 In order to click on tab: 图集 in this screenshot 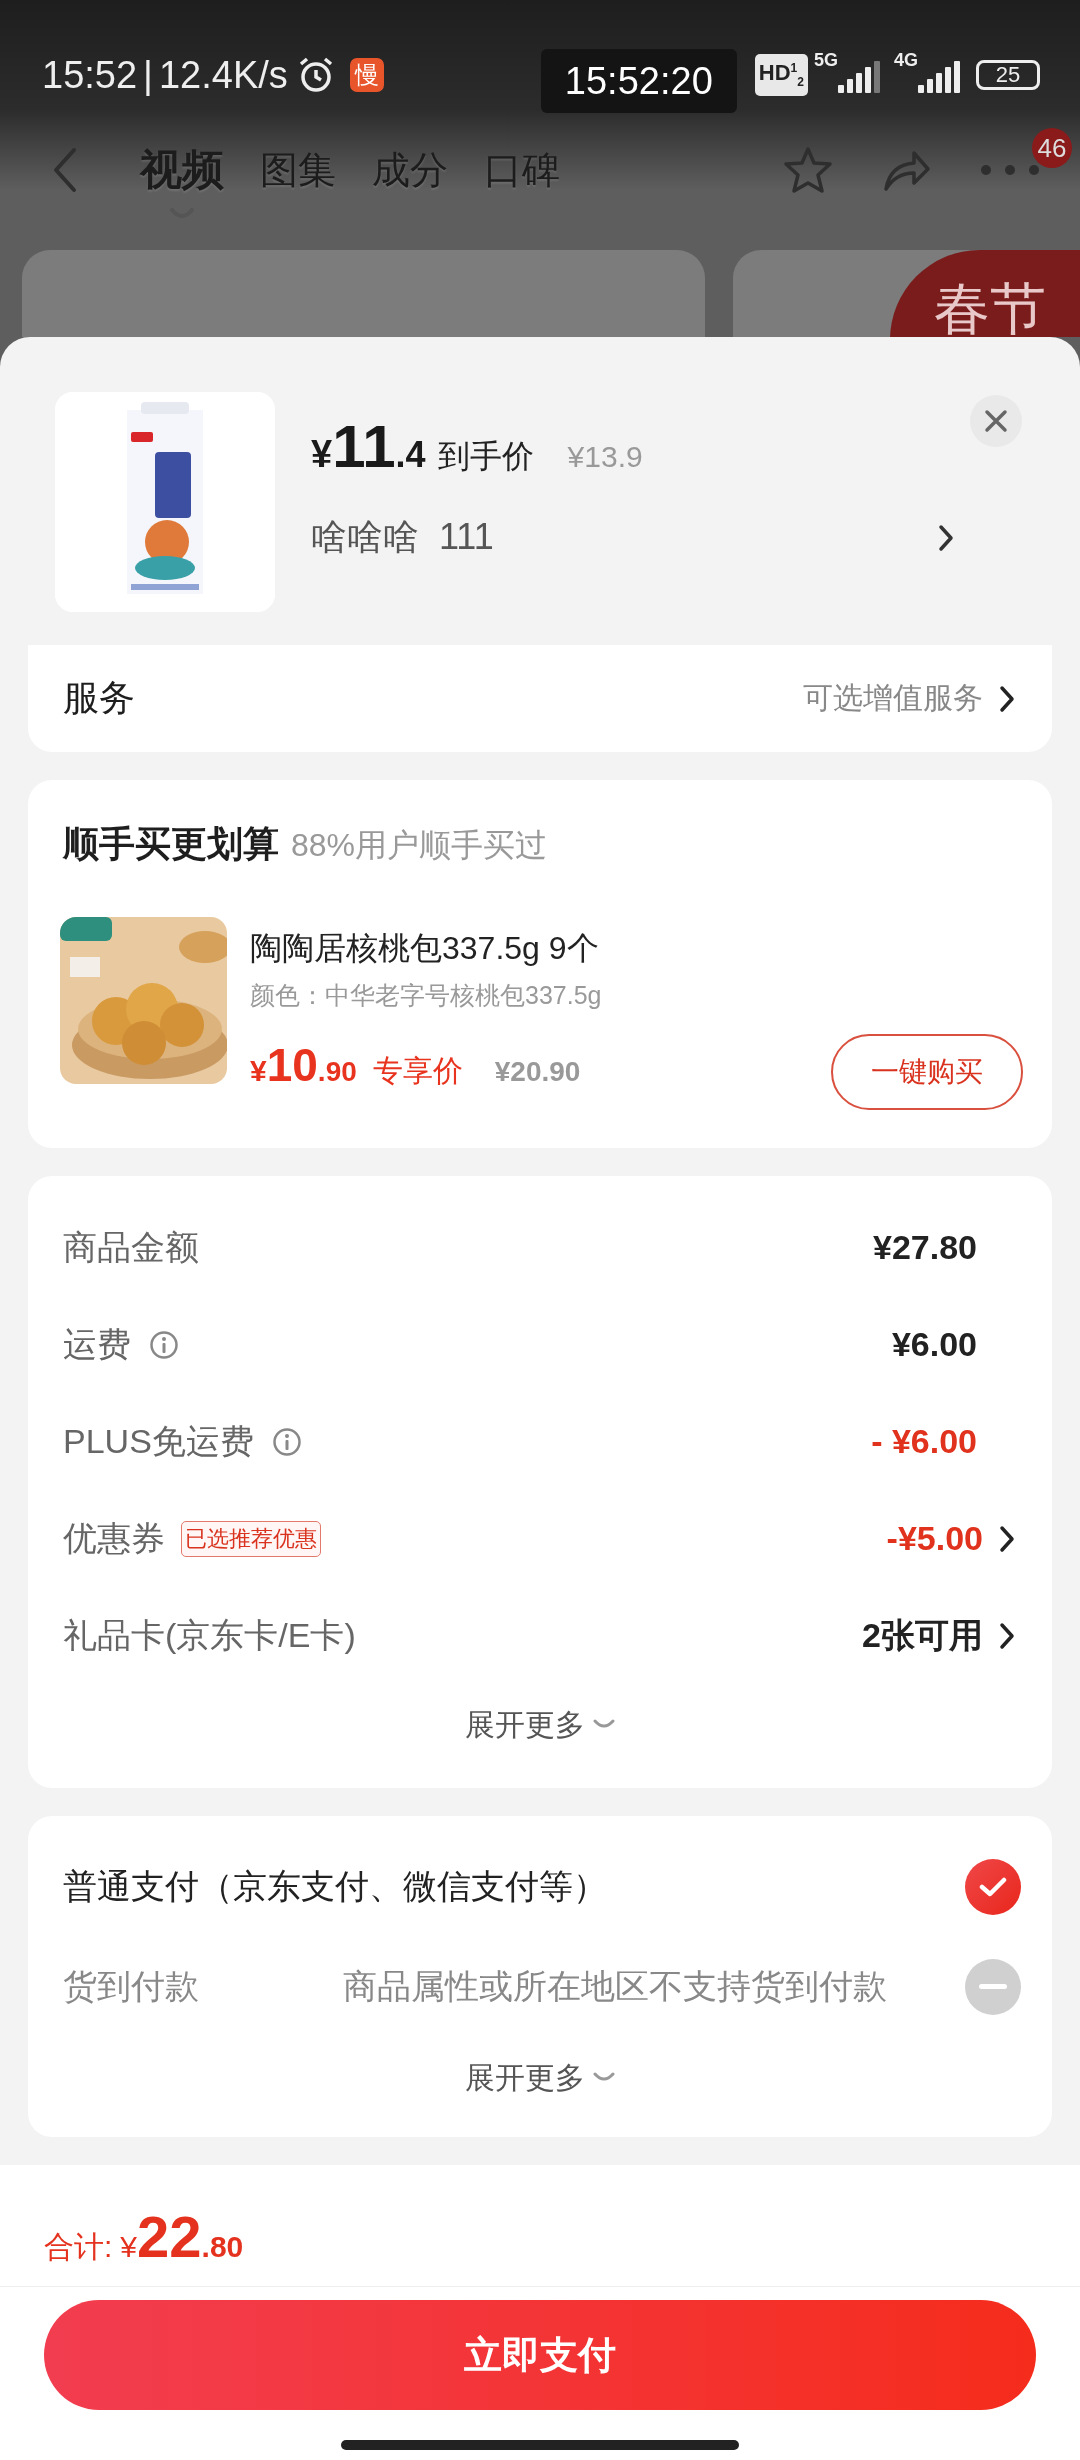, I will do `click(298, 170)`.